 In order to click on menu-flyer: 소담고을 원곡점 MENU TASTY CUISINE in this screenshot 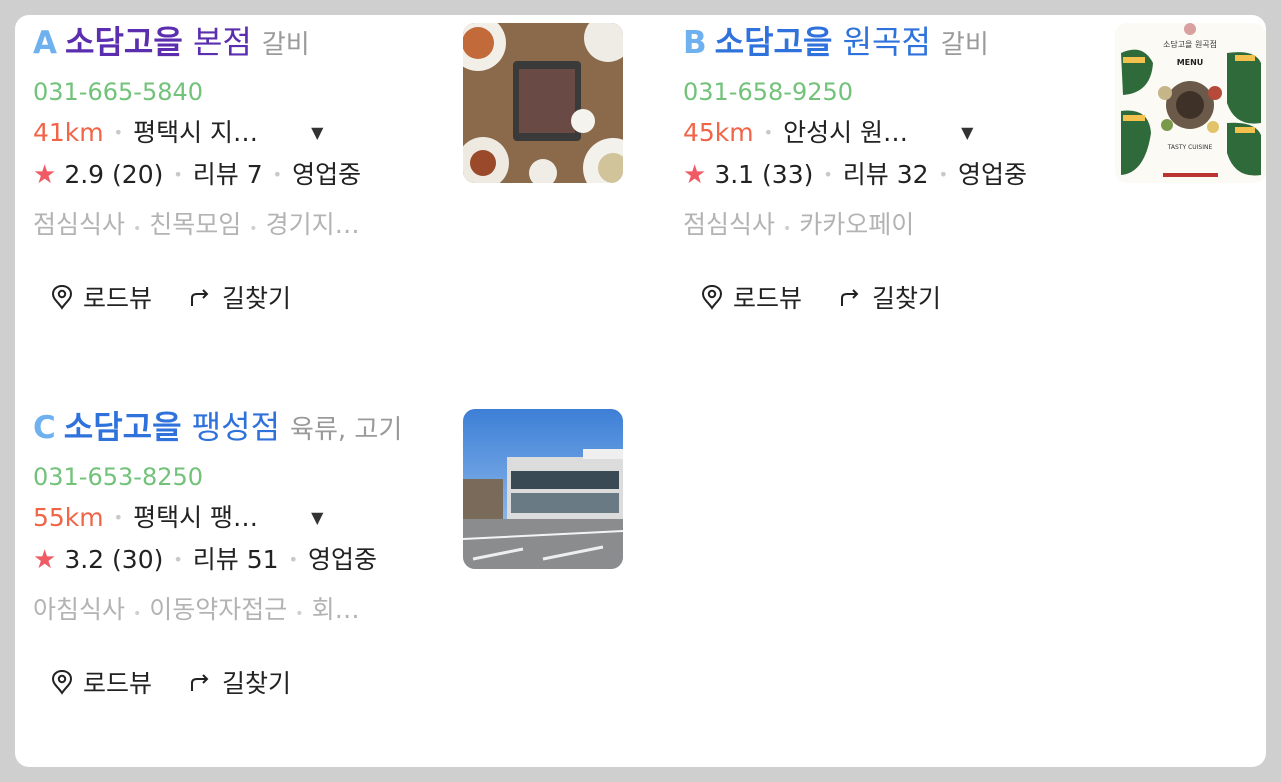, I will do `click(1190, 103)`.